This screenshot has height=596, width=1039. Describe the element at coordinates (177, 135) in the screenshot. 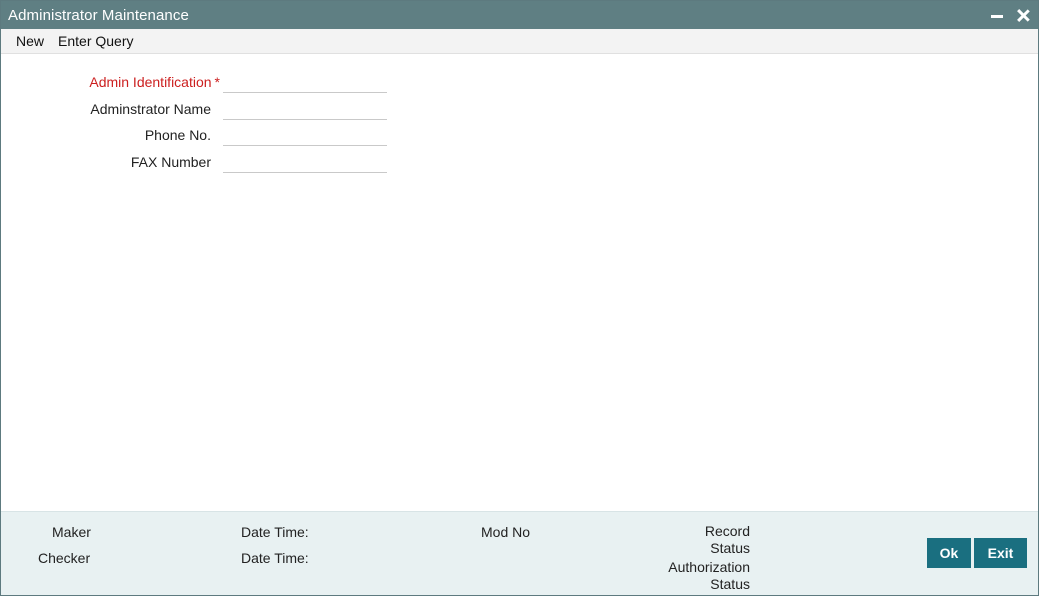

I see `phone-no-label: Phone No.` at that location.